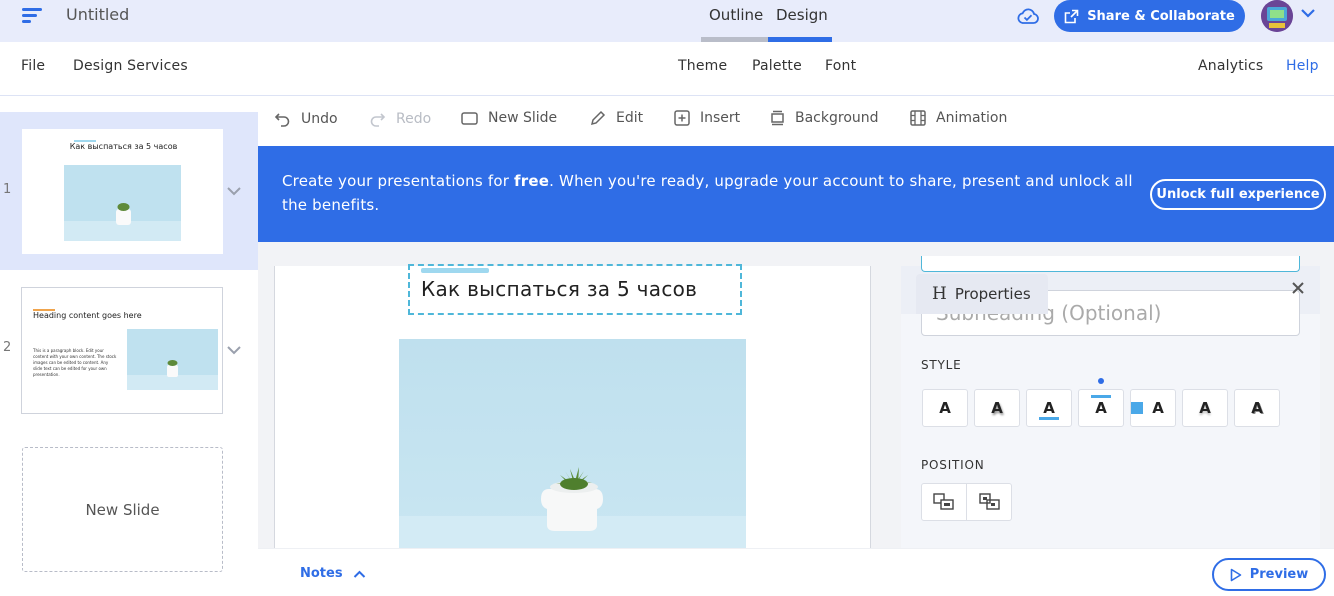 This screenshot has width=1334, height=596. What do you see at coordinates (122, 509) in the screenshot?
I see `new-slide-placeholder: New Slide` at bounding box center [122, 509].